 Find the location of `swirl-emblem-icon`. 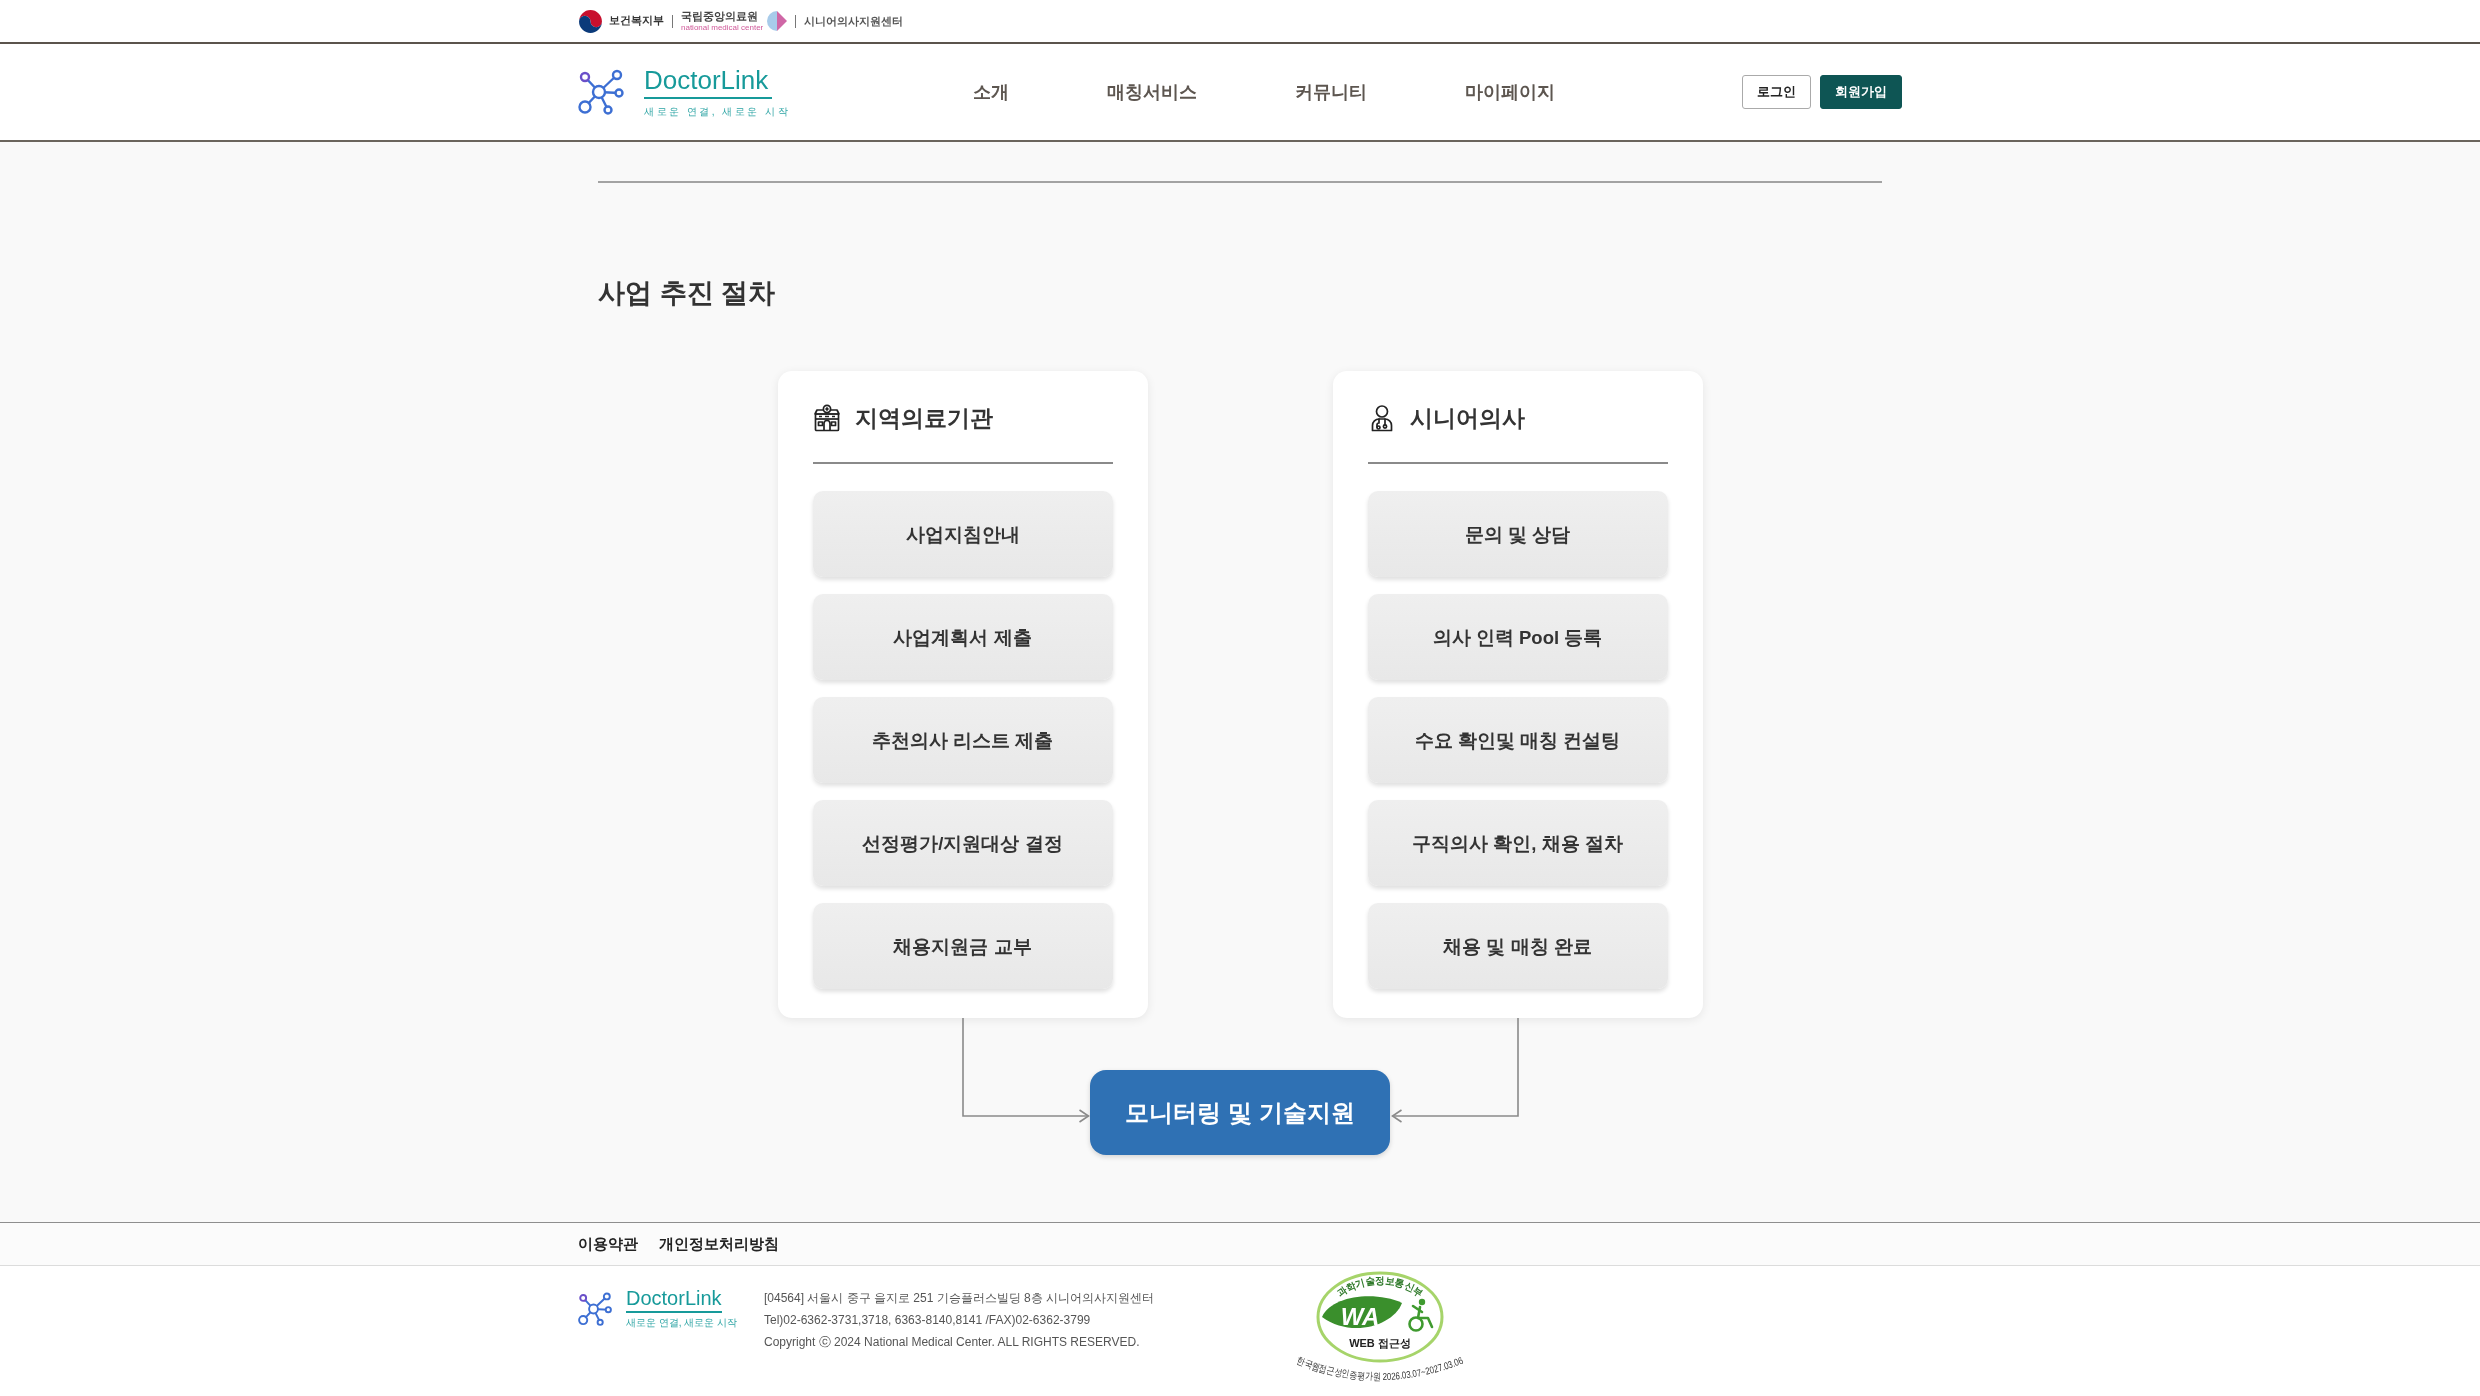

swirl-emblem-icon is located at coordinates (590, 21).